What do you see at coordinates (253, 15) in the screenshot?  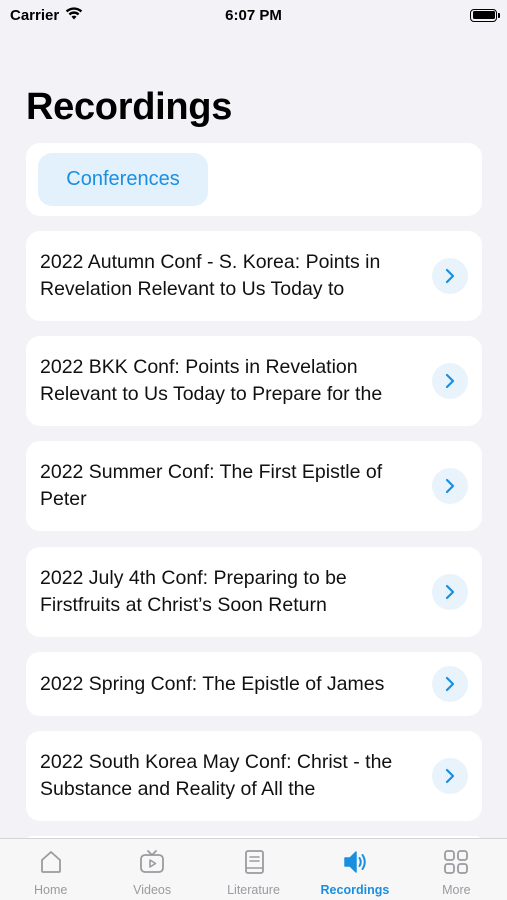 I see `status-bar: Carrier 6:07 PM` at bounding box center [253, 15].